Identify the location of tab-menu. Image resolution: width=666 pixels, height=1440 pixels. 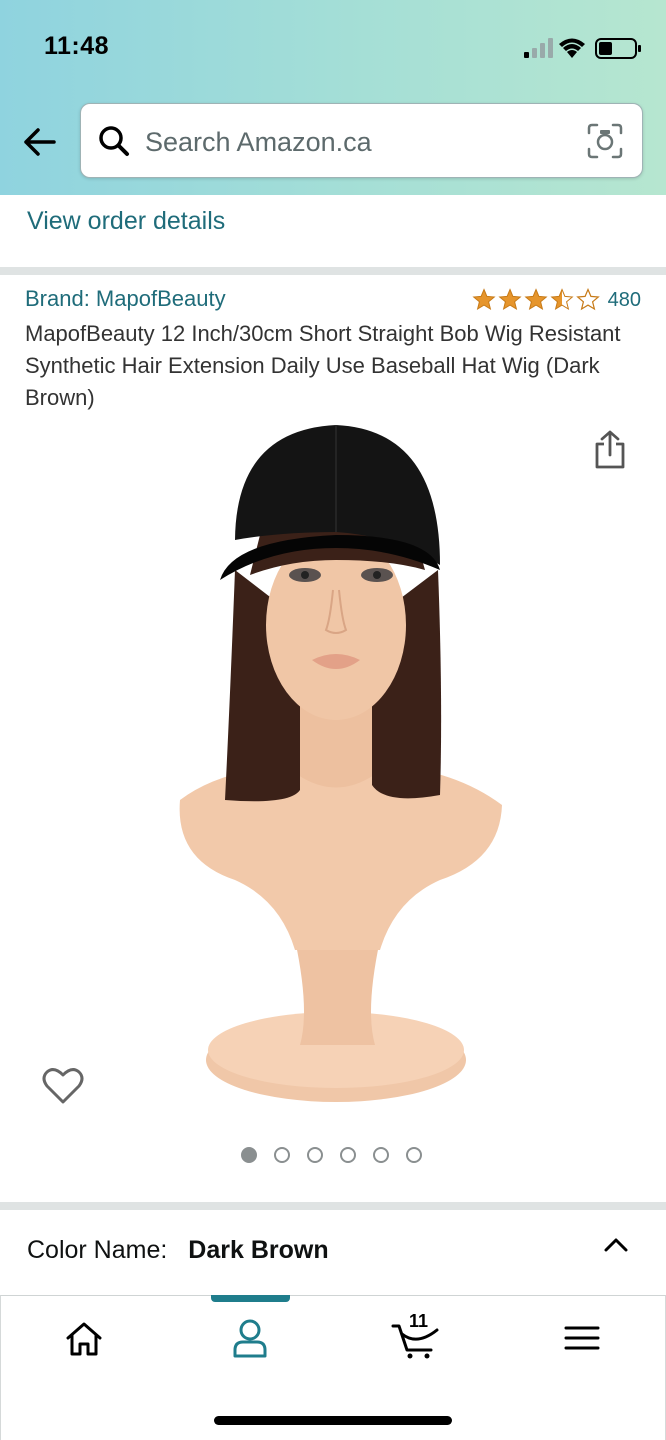
(582, 1338).